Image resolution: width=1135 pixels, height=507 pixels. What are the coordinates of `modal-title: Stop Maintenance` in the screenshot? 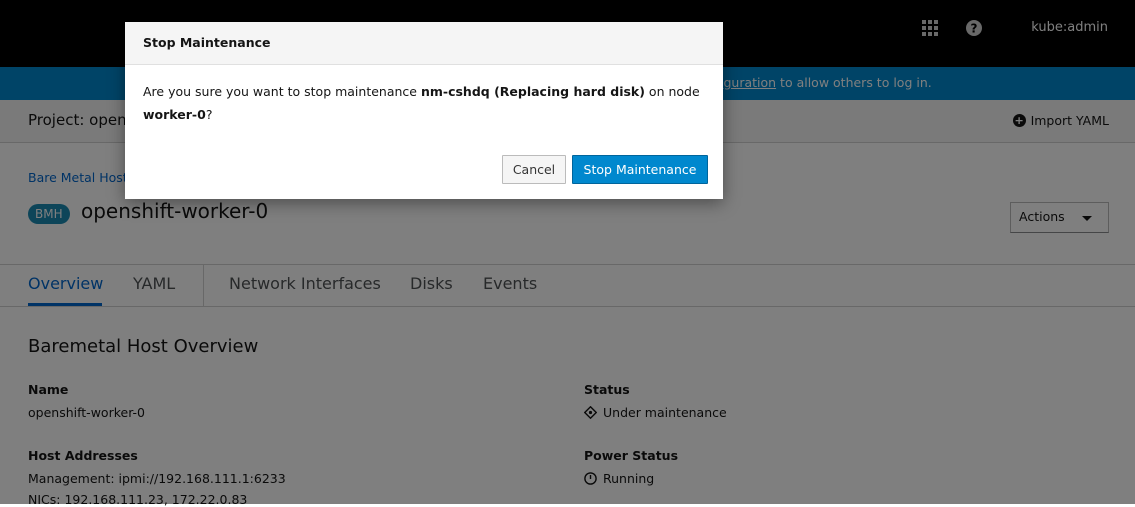 It's located at (207, 42).